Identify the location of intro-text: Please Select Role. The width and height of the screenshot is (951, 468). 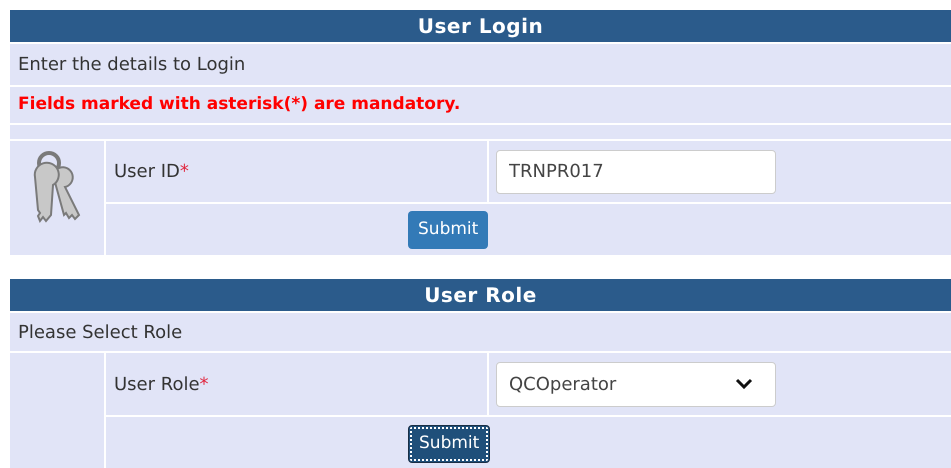
(100, 332).